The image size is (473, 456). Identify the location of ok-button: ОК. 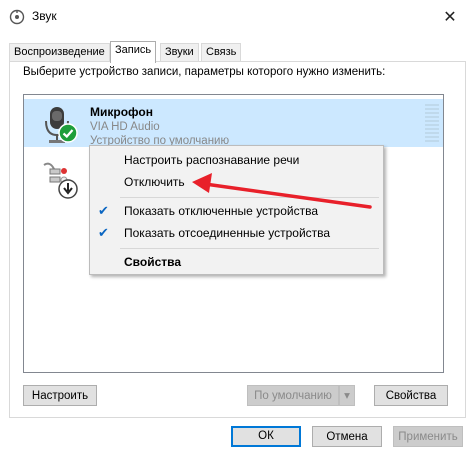
(266, 436).